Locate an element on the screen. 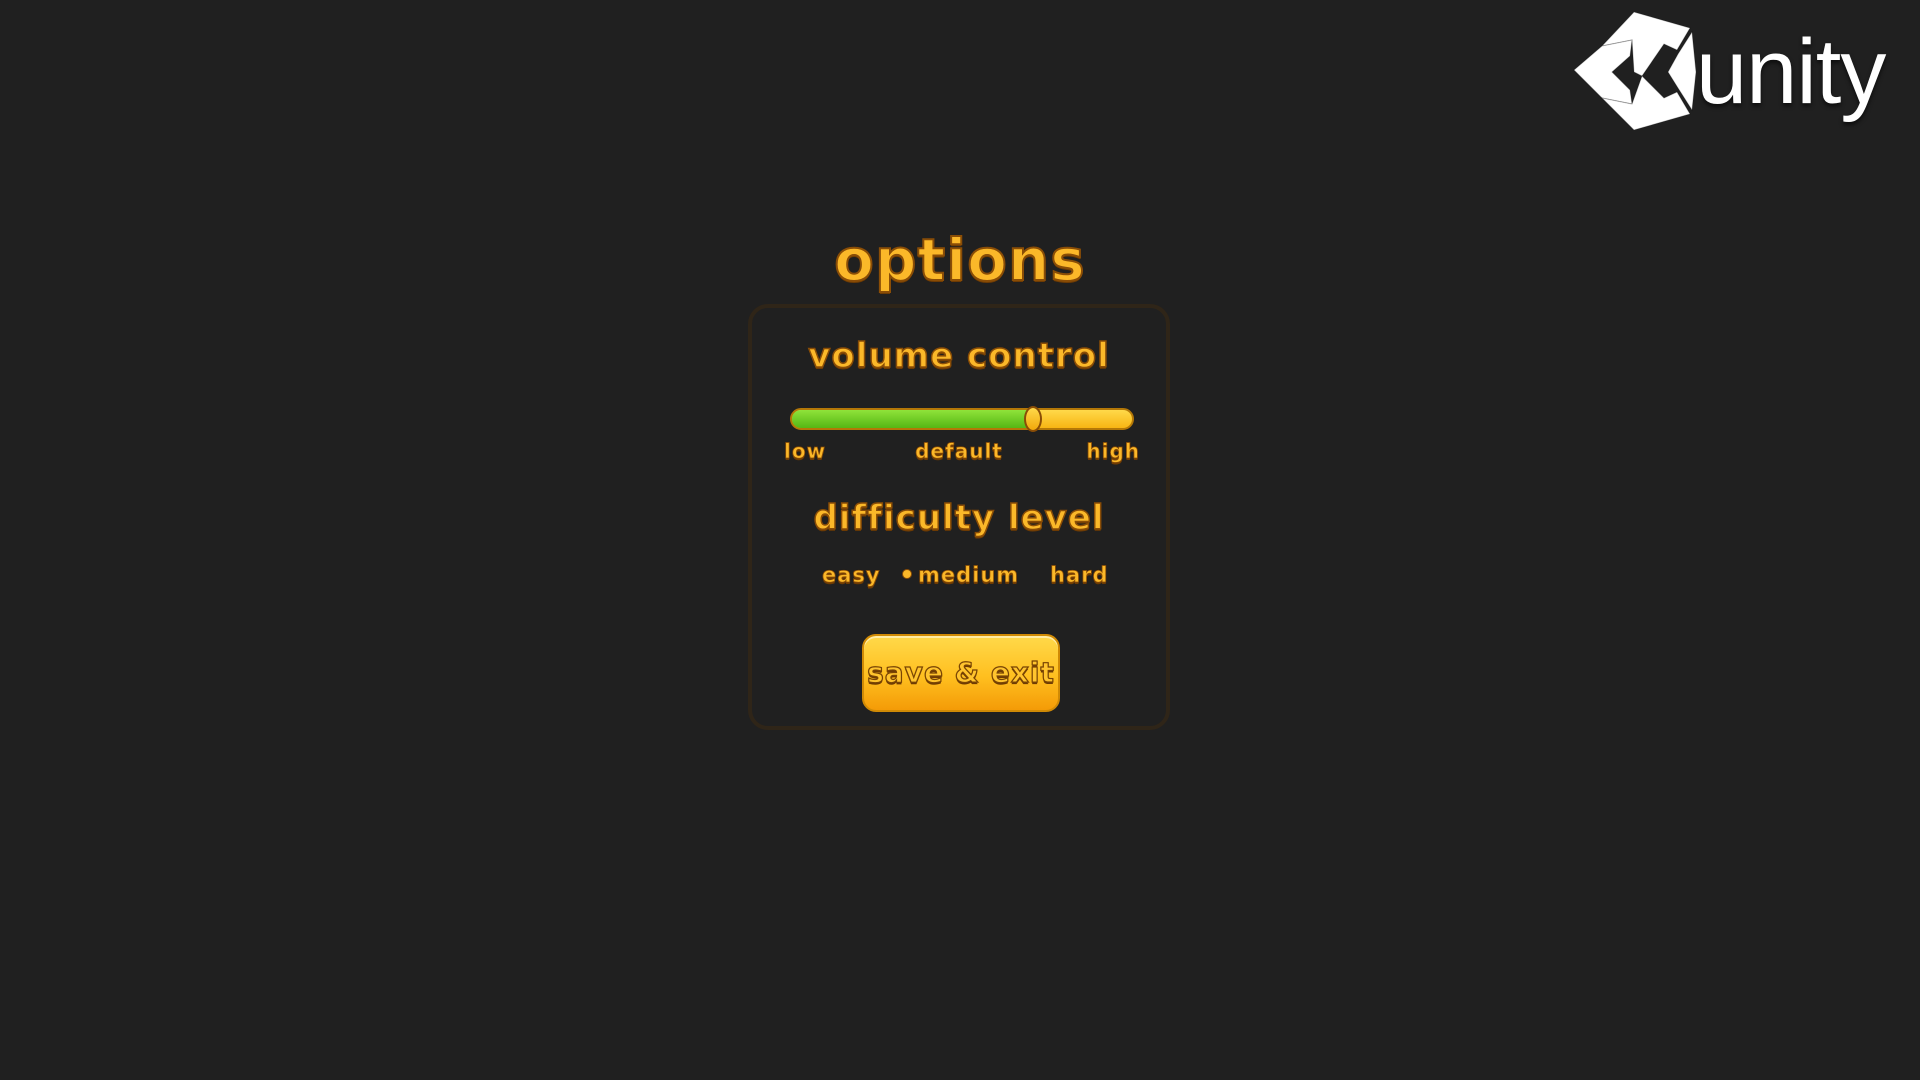  difficulty-label: difficulty level is located at coordinates (959, 518).